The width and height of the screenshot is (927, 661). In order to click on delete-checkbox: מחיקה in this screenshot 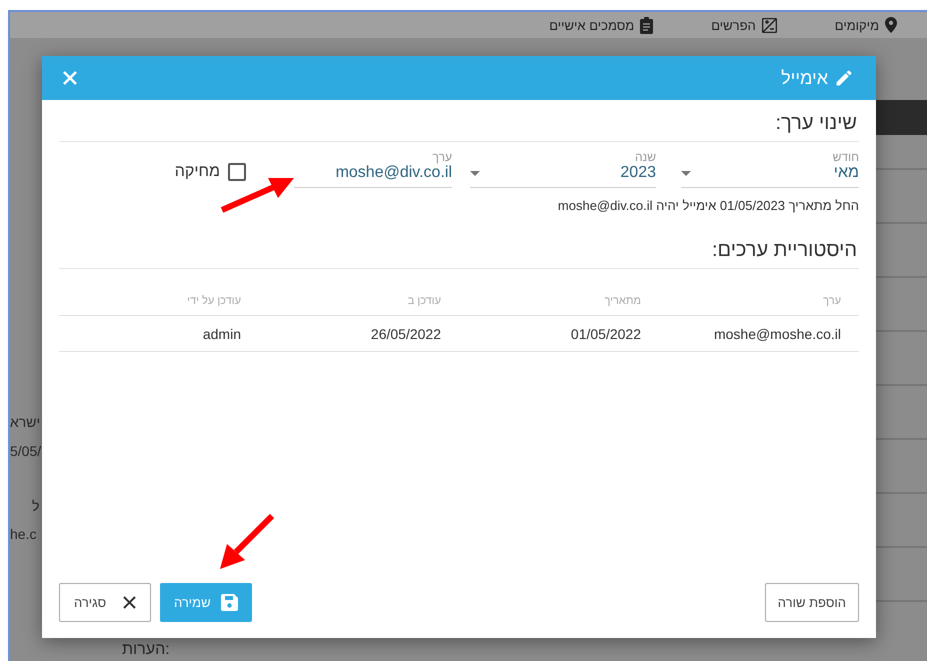, I will do `click(210, 172)`.